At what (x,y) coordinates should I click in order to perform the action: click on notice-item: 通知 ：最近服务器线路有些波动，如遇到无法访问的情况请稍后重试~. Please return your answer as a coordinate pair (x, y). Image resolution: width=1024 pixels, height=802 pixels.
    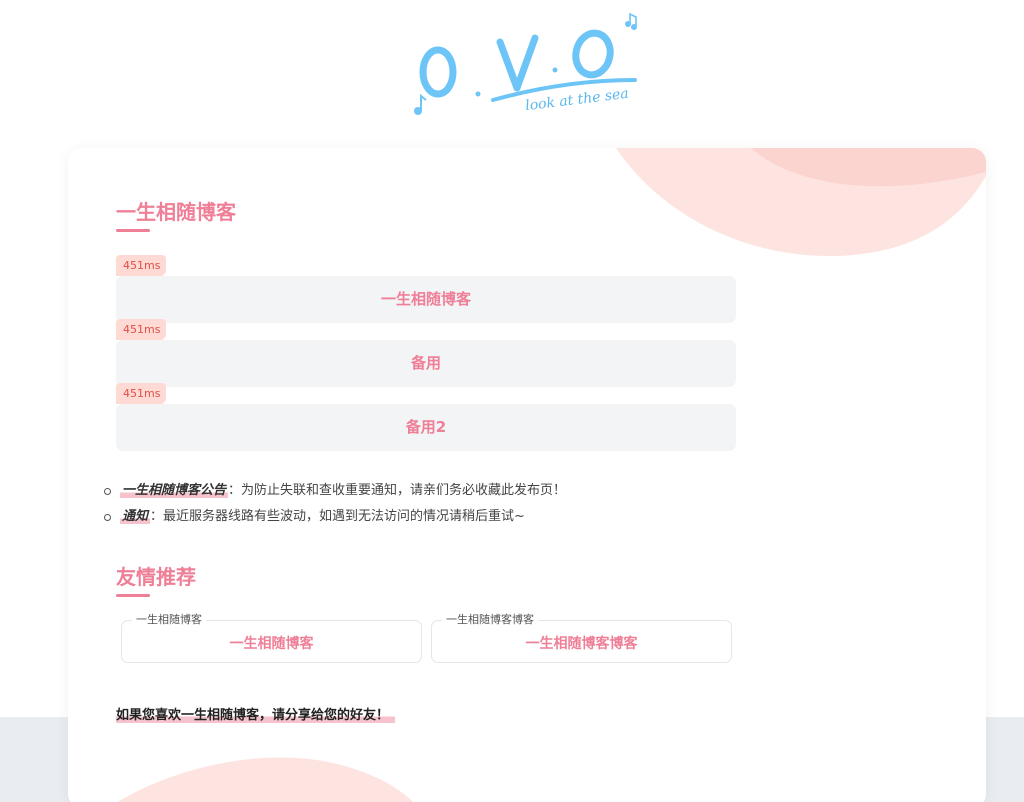
    Looking at the image, I should click on (335, 517).